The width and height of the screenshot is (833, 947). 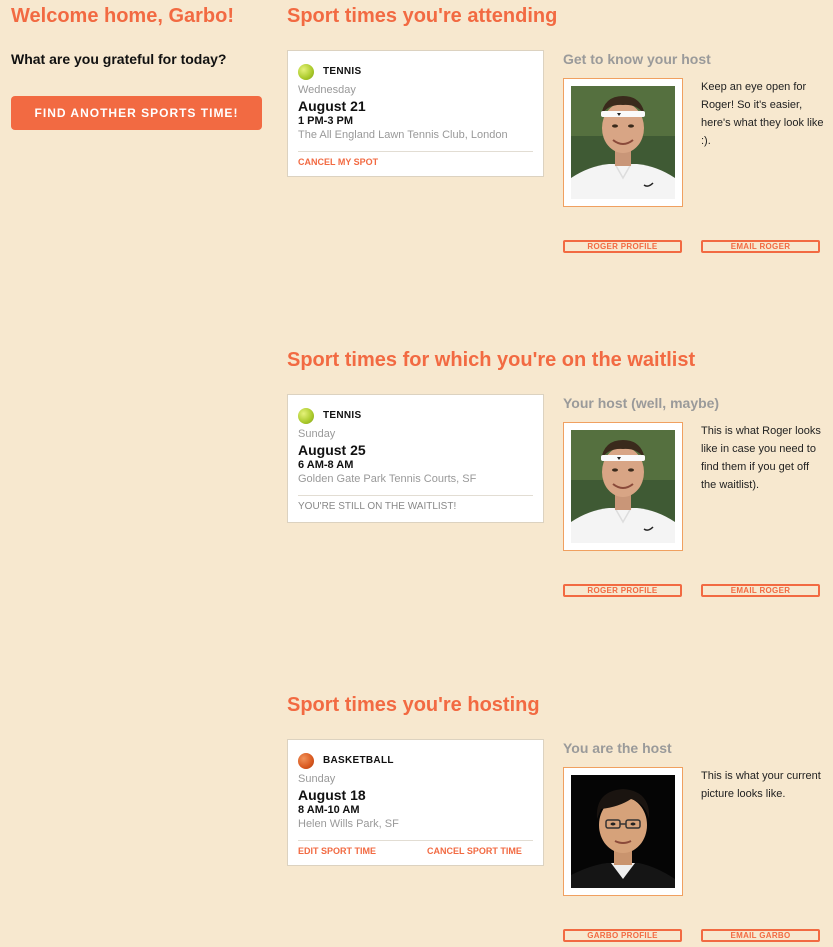 What do you see at coordinates (422, 16) in the screenshot?
I see `attending-section-title: Sport times you're attending` at bounding box center [422, 16].